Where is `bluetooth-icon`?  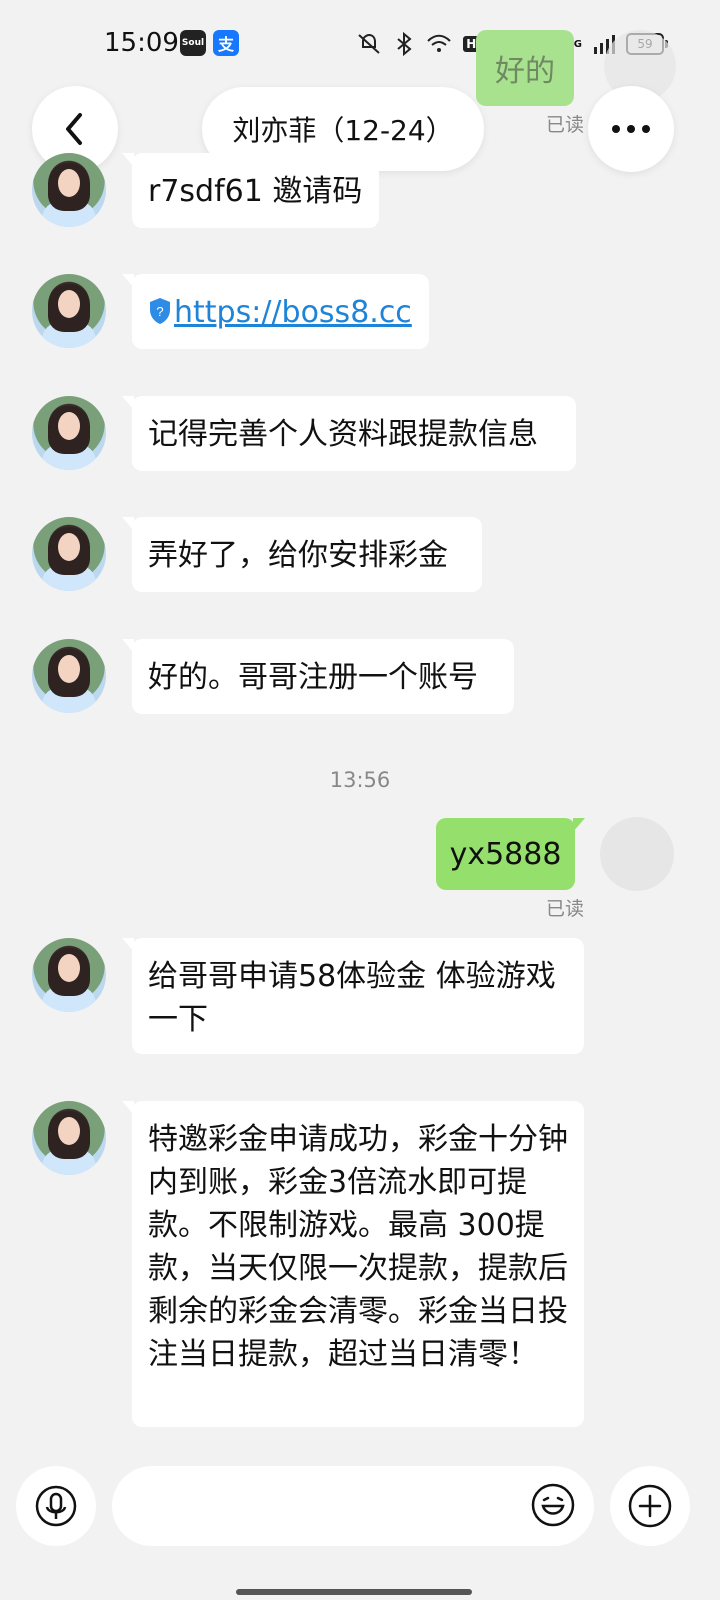
bluetooth-icon is located at coordinates (404, 44).